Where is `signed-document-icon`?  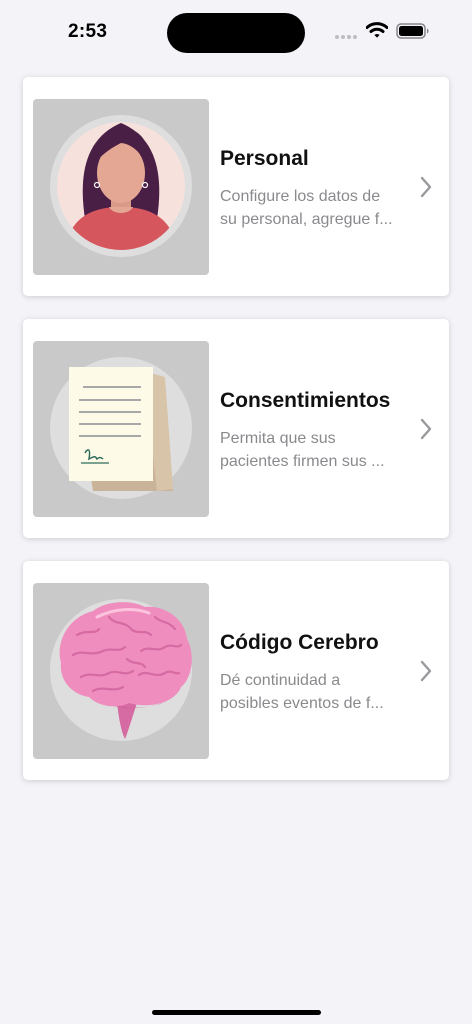 signed-document-icon is located at coordinates (121, 429).